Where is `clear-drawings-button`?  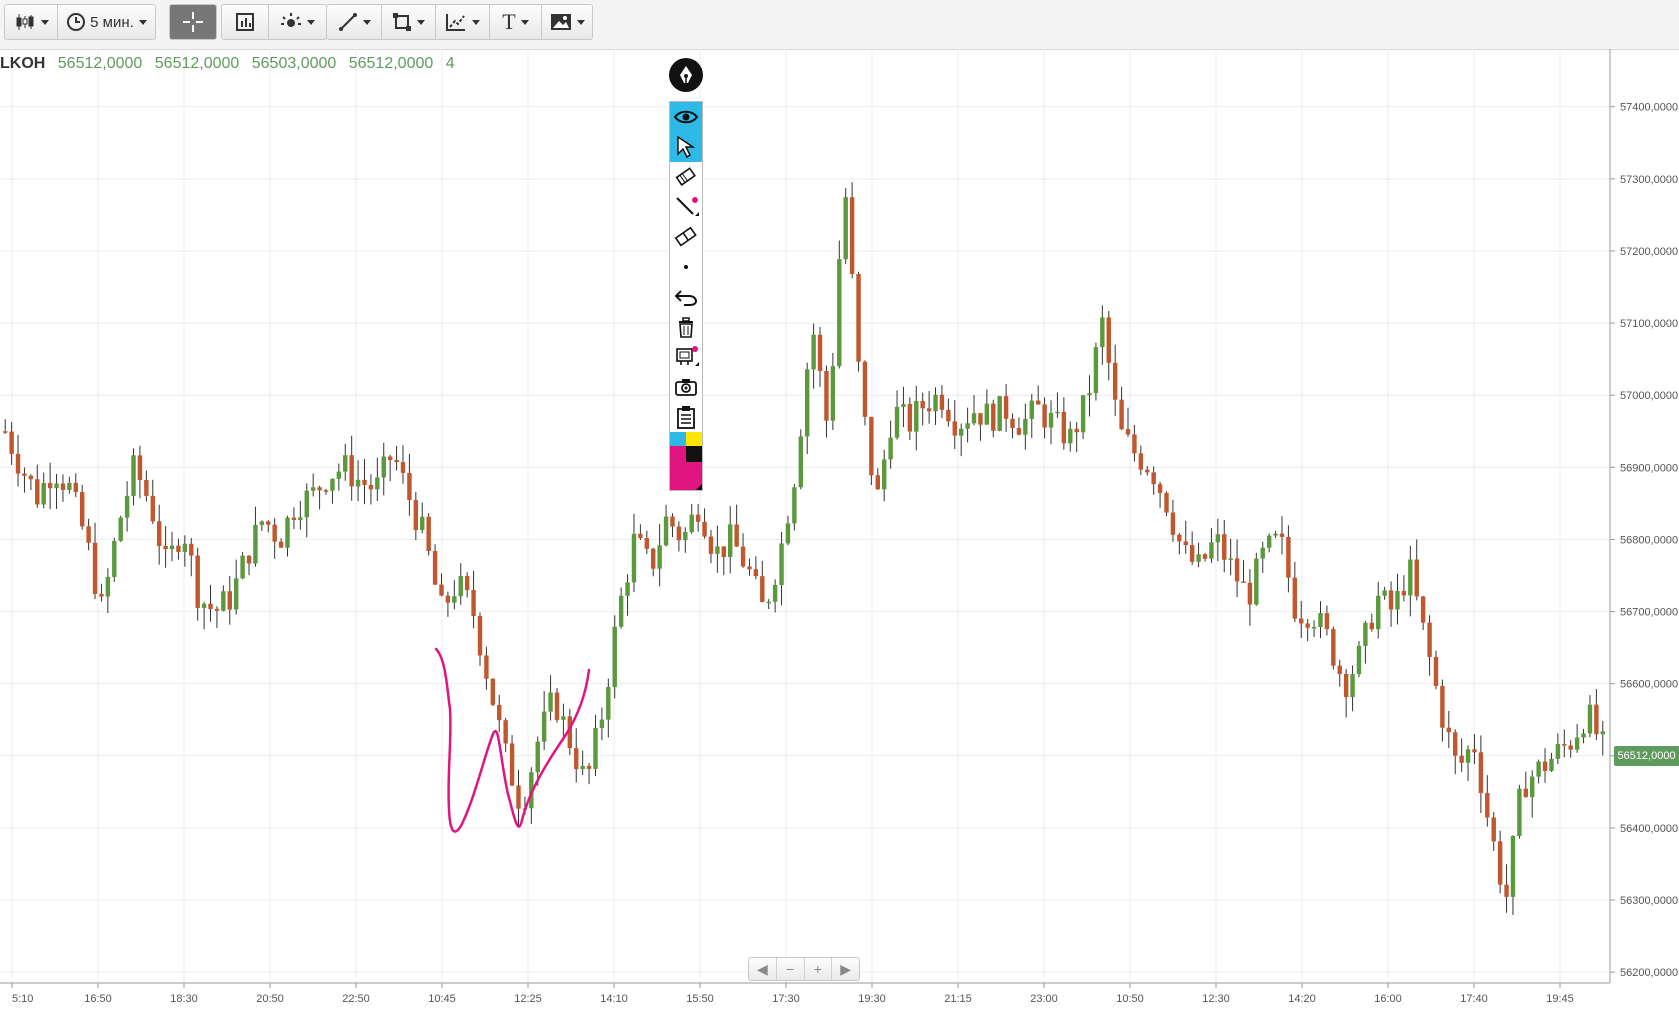 clear-drawings-button is located at coordinates (686, 327).